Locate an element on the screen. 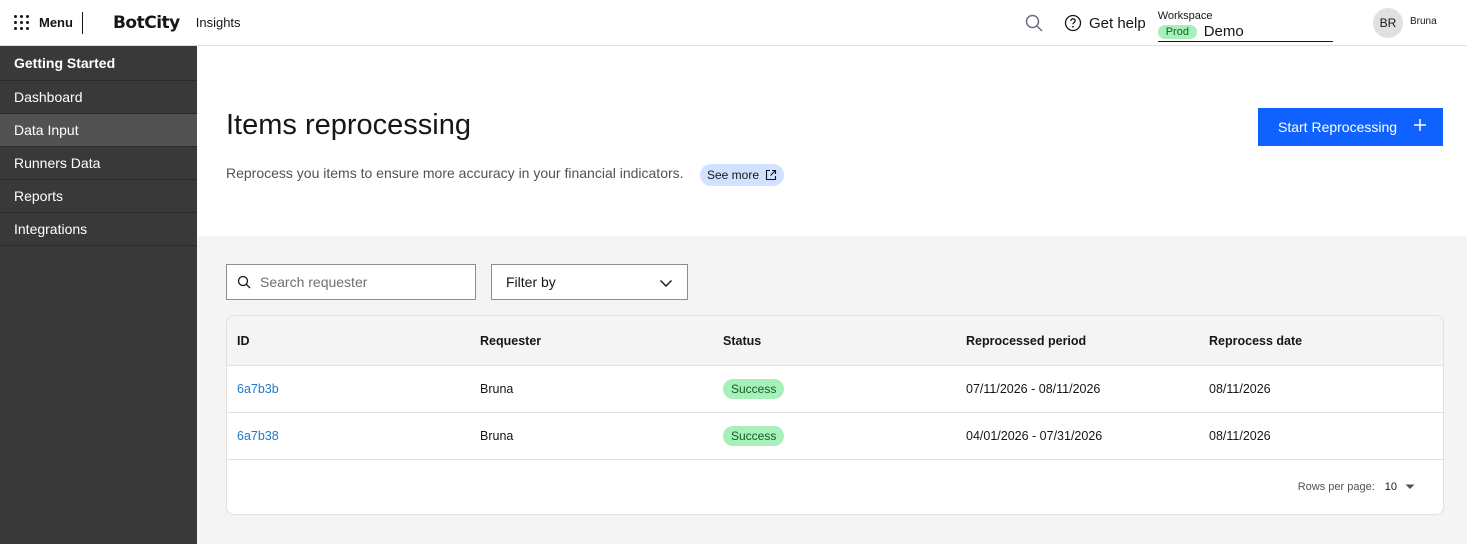 The image size is (1467, 544). sidebar-item-getting-started: Getting Started is located at coordinates (98, 63).